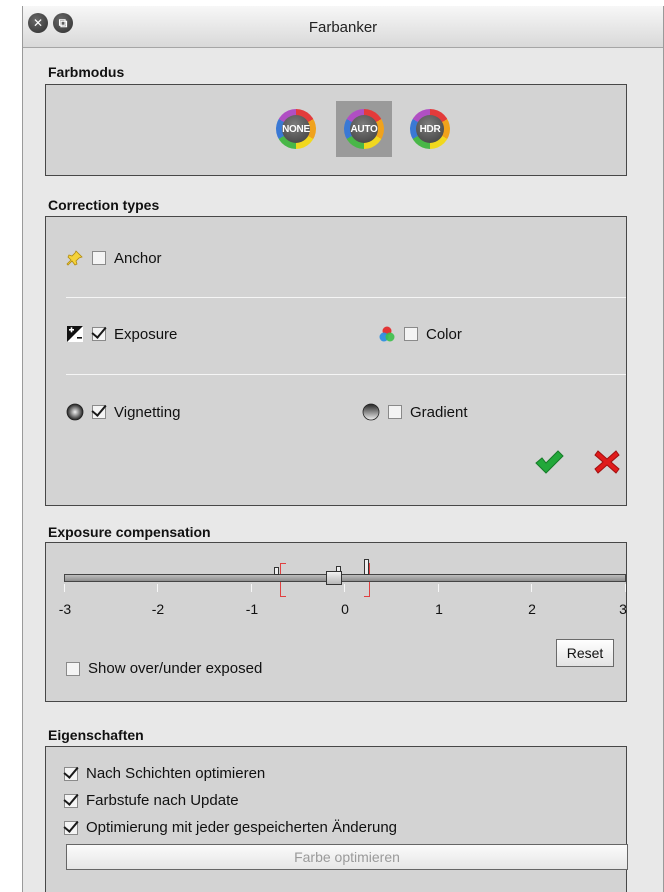 Image resolution: width=664 pixels, height=892 pixels. I want to click on option-row: Nach Schichten optimieren, so click(164, 773).